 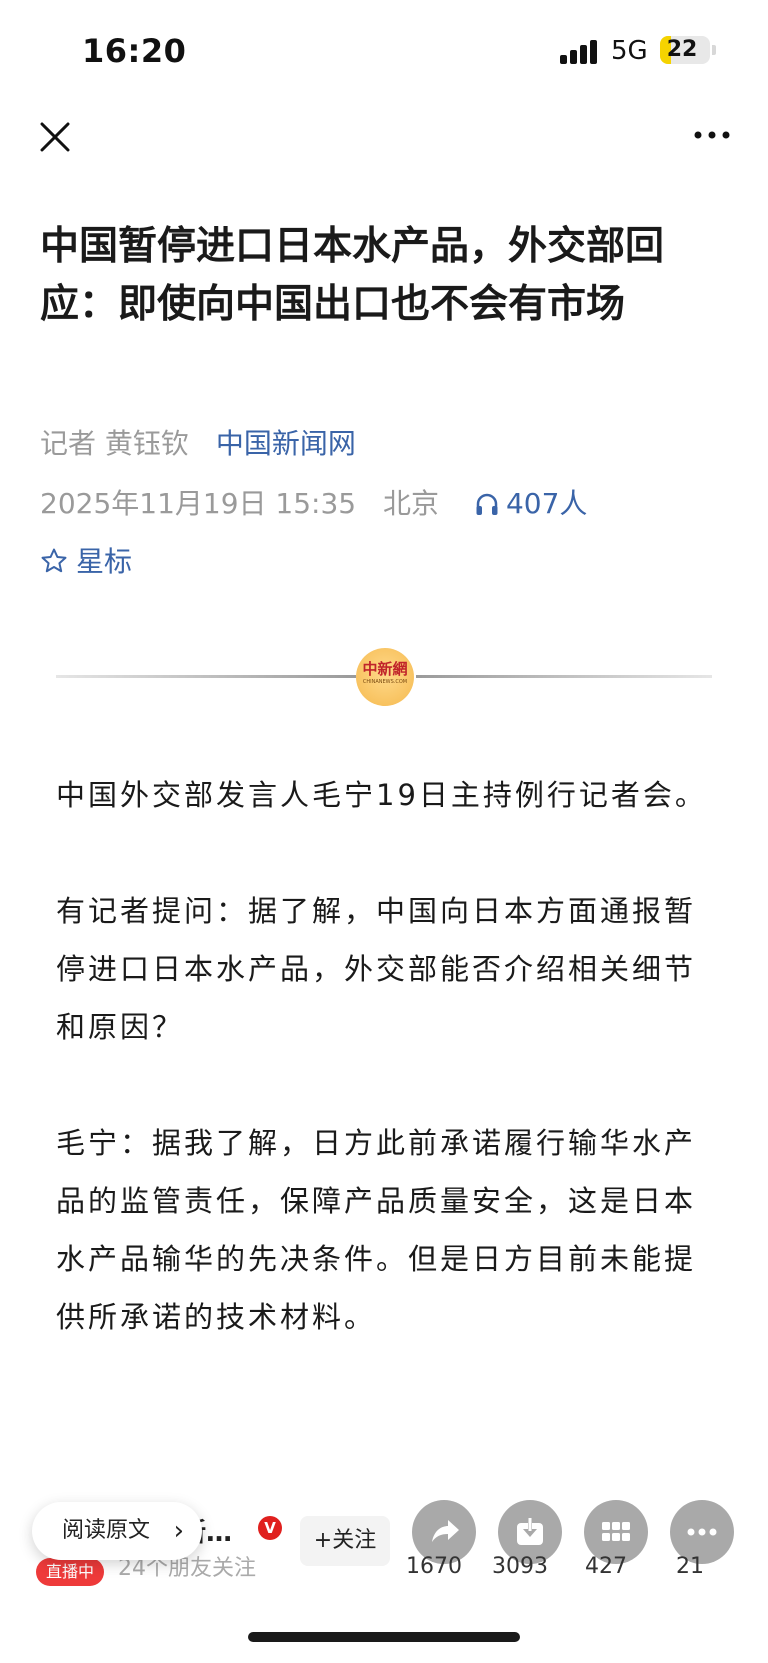 What do you see at coordinates (702, 1532) in the screenshot?
I see `ellipsis-icon` at bounding box center [702, 1532].